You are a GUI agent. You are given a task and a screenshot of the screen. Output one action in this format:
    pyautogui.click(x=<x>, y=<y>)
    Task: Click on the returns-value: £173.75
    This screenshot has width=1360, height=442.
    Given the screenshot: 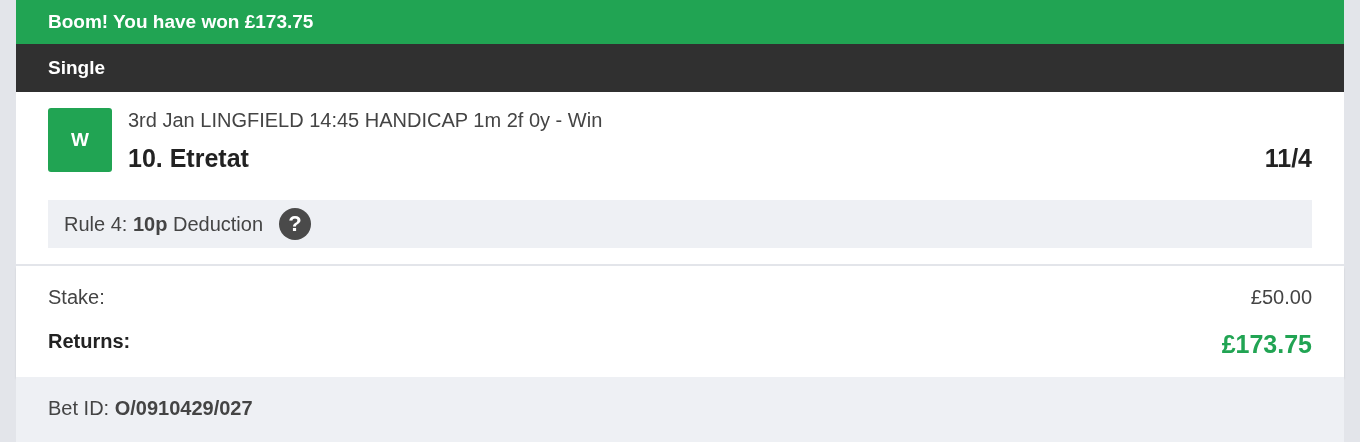 What is the action you would take?
    pyautogui.click(x=1266, y=344)
    